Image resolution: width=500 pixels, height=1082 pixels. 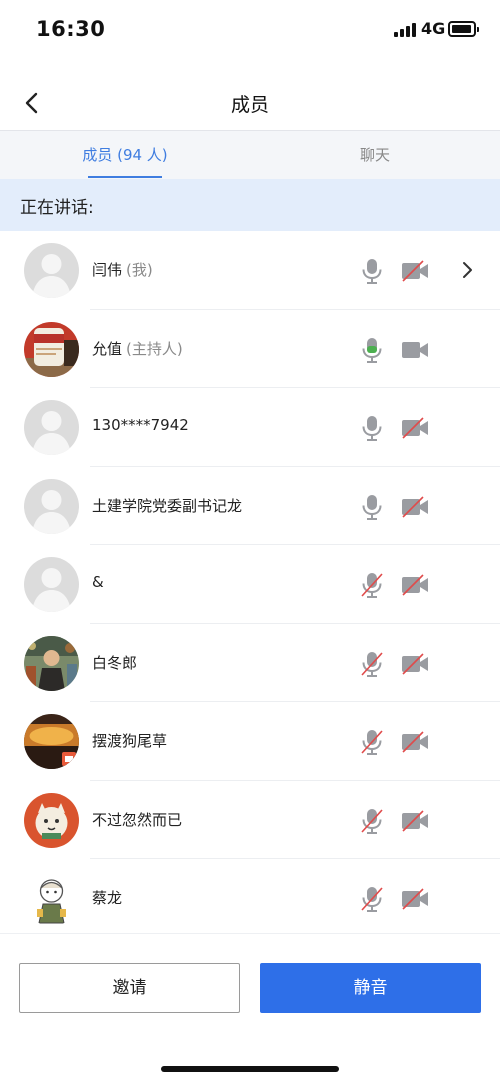 What do you see at coordinates (129, 988) in the screenshot?
I see `invite-button: 邀请` at bounding box center [129, 988].